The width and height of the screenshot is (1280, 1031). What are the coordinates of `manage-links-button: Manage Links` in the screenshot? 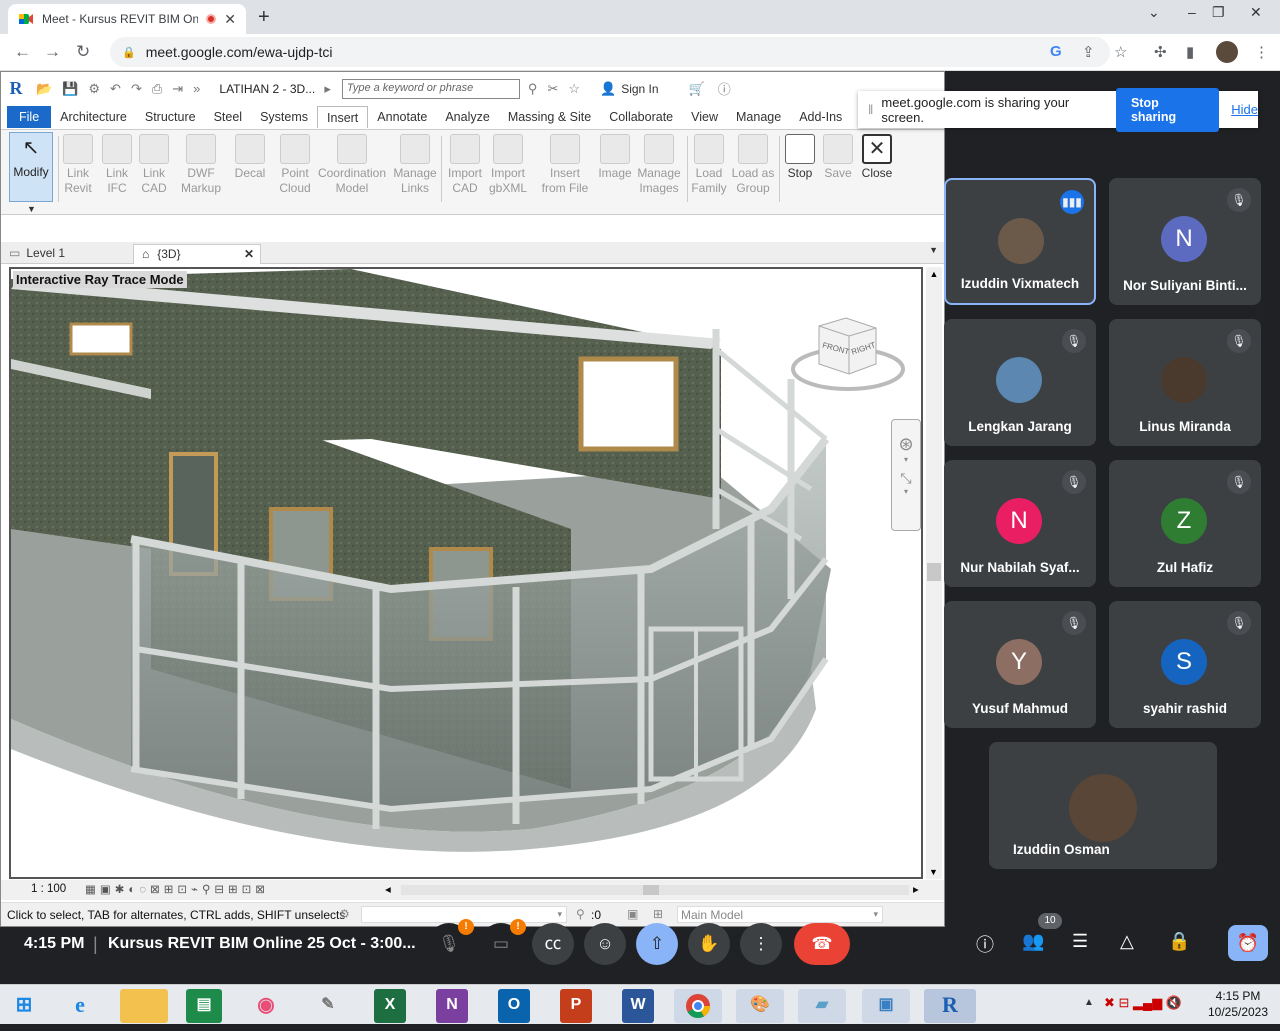 It's located at (415, 165).